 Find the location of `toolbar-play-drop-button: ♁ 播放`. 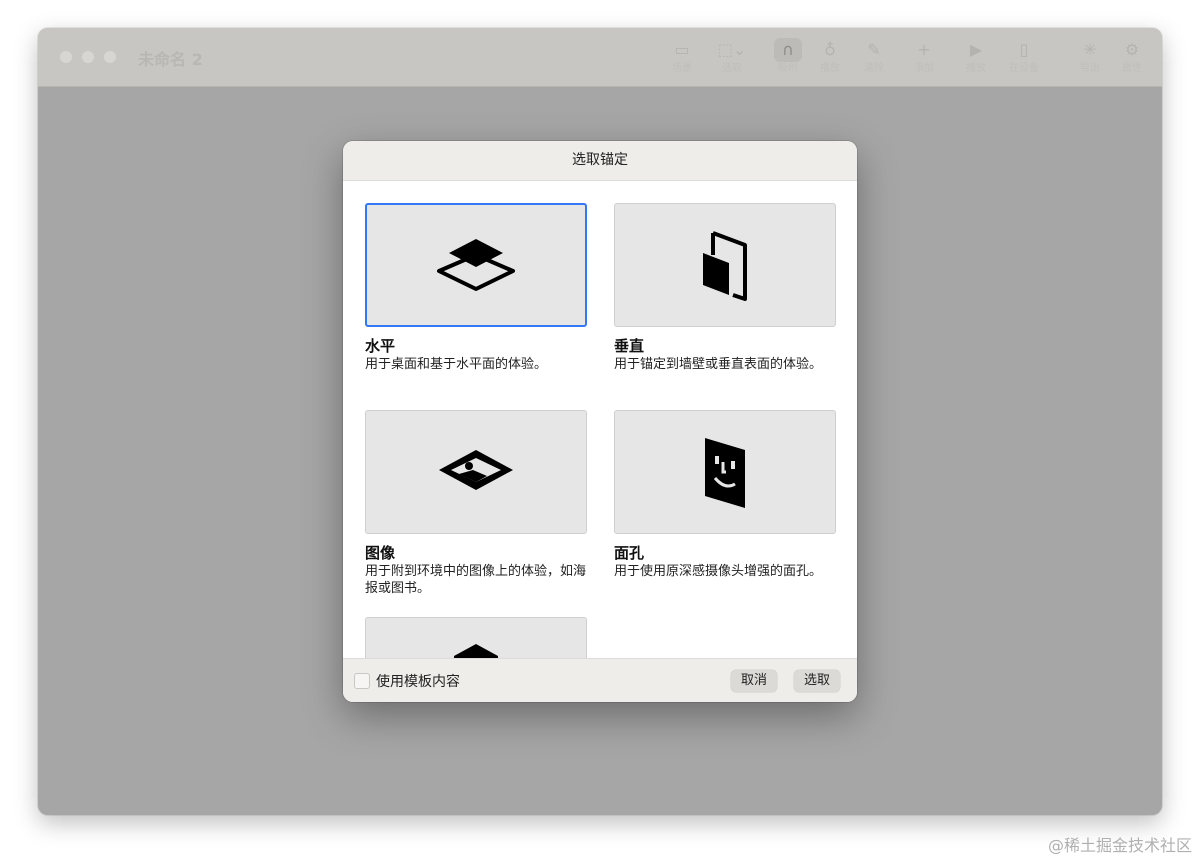

toolbar-play-drop-button: ♁ 播放 is located at coordinates (830, 60).